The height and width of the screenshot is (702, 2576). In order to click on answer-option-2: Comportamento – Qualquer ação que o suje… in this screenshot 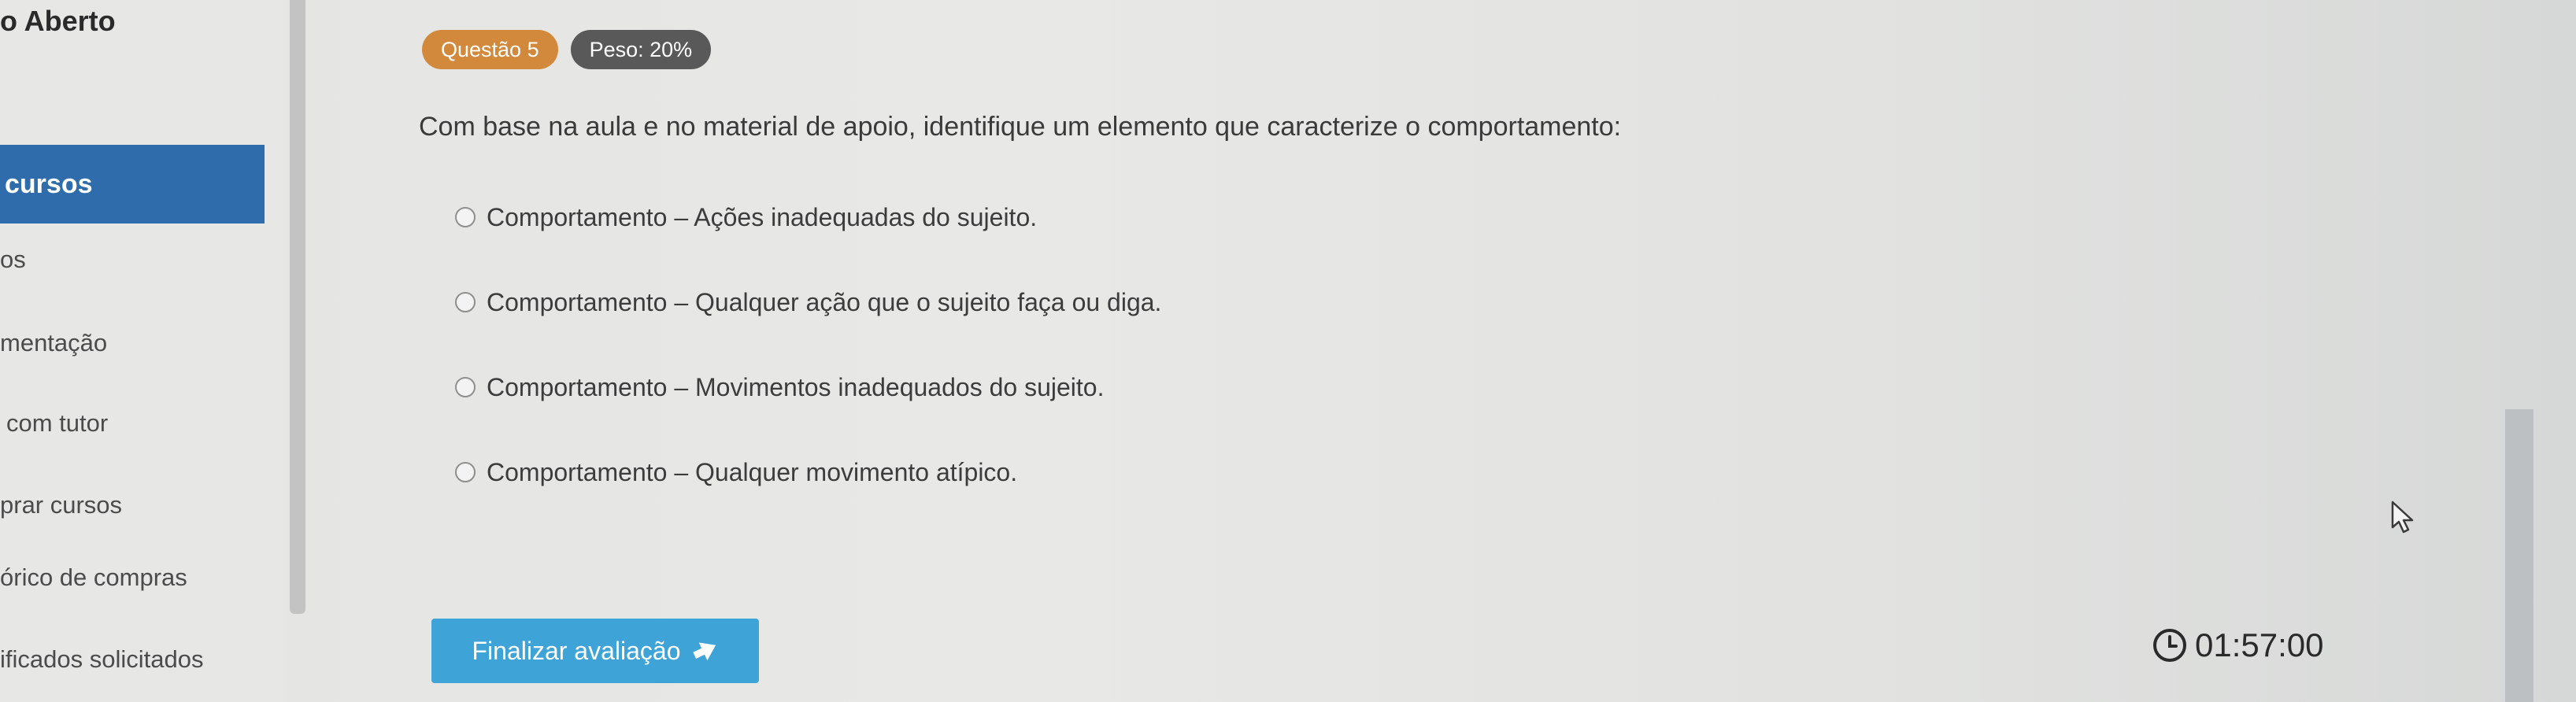, I will do `click(808, 303)`.